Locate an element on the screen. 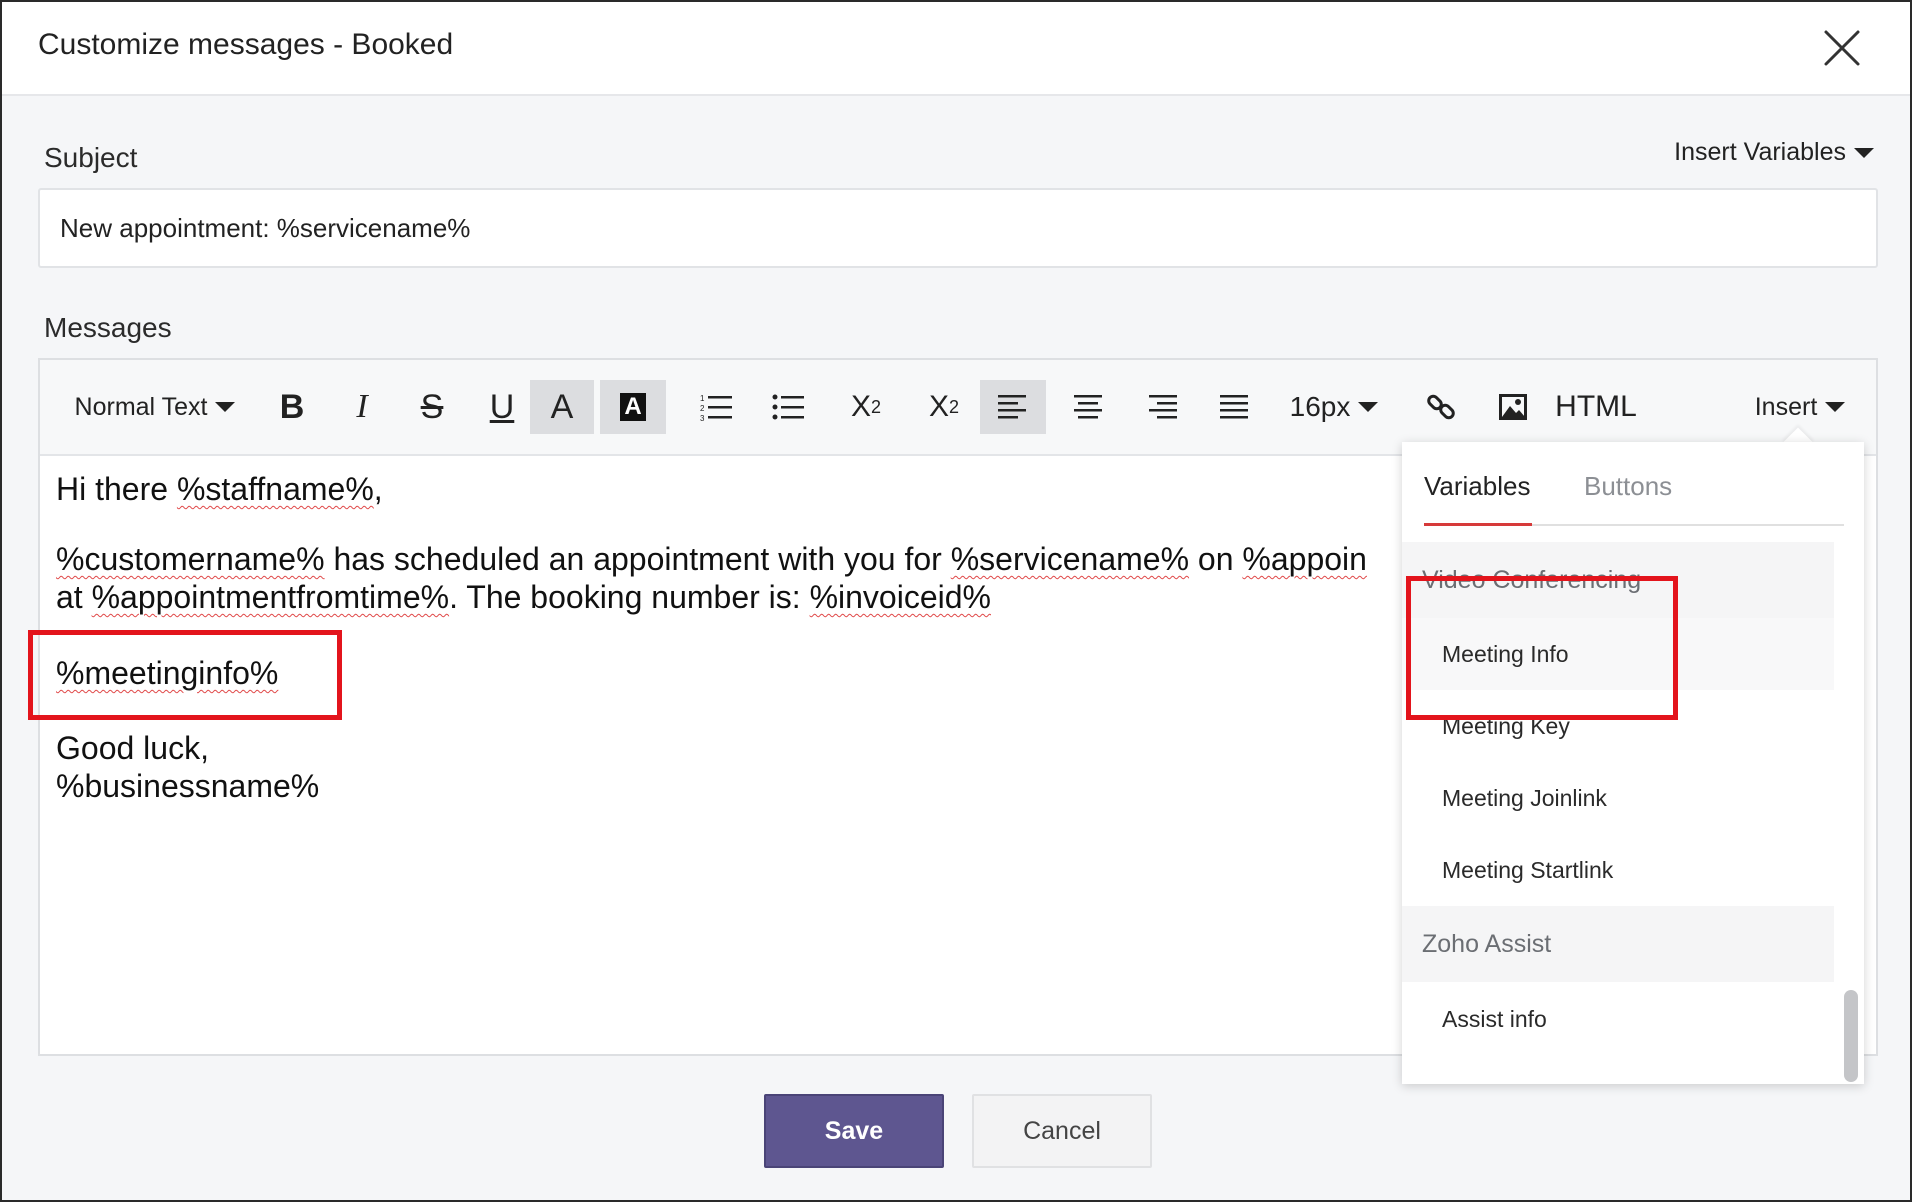 This screenshot has width=1912, height=1202. bullet-list-icon is located at coordinates (788, 407).